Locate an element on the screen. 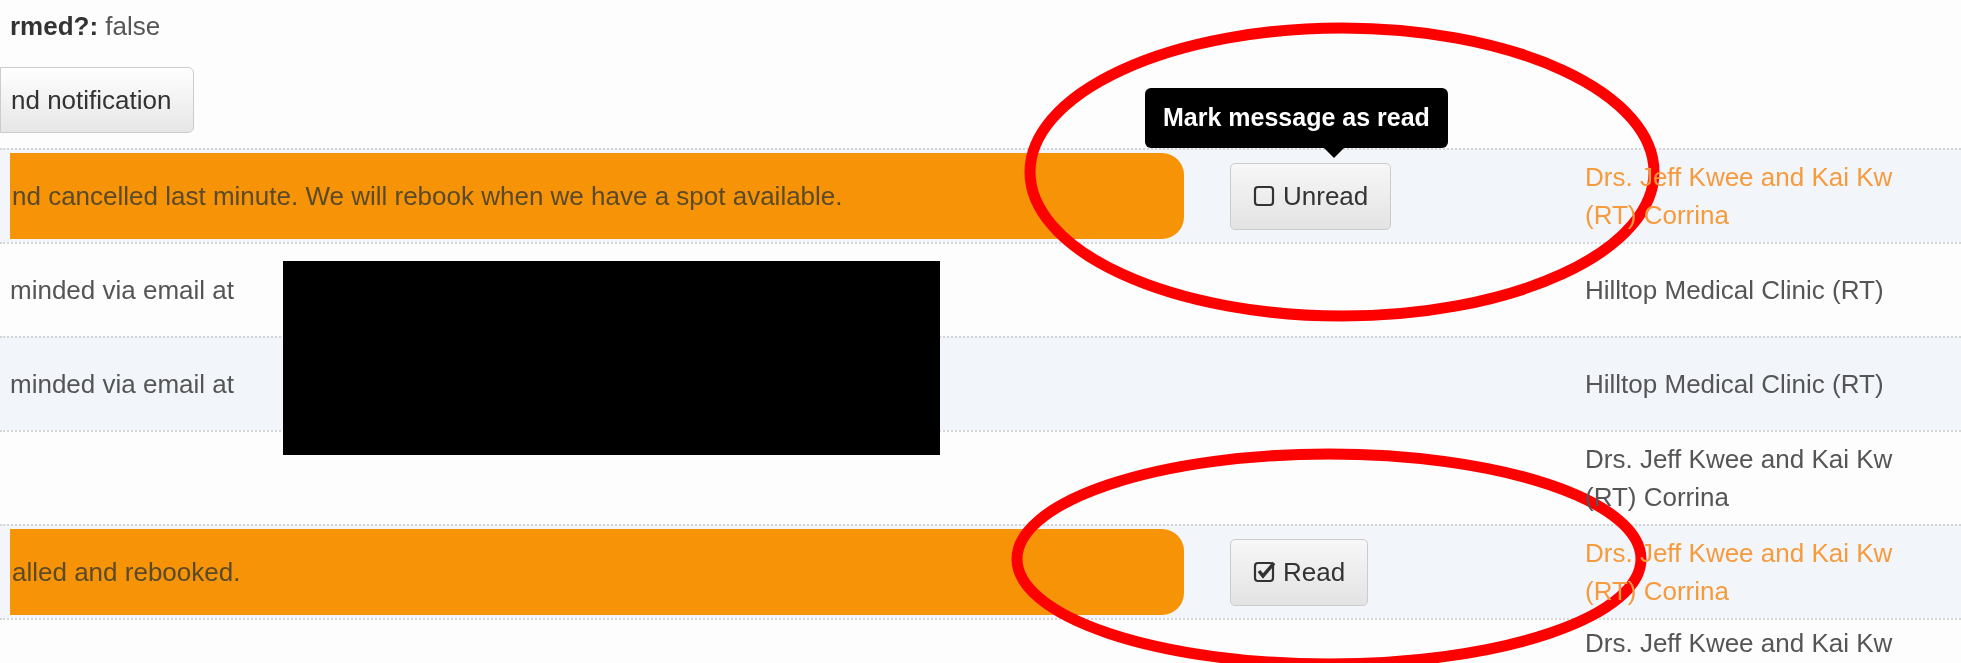 The image size is (1961, 663). send-notification-button: nd notification is located at coordinates (97, 100).